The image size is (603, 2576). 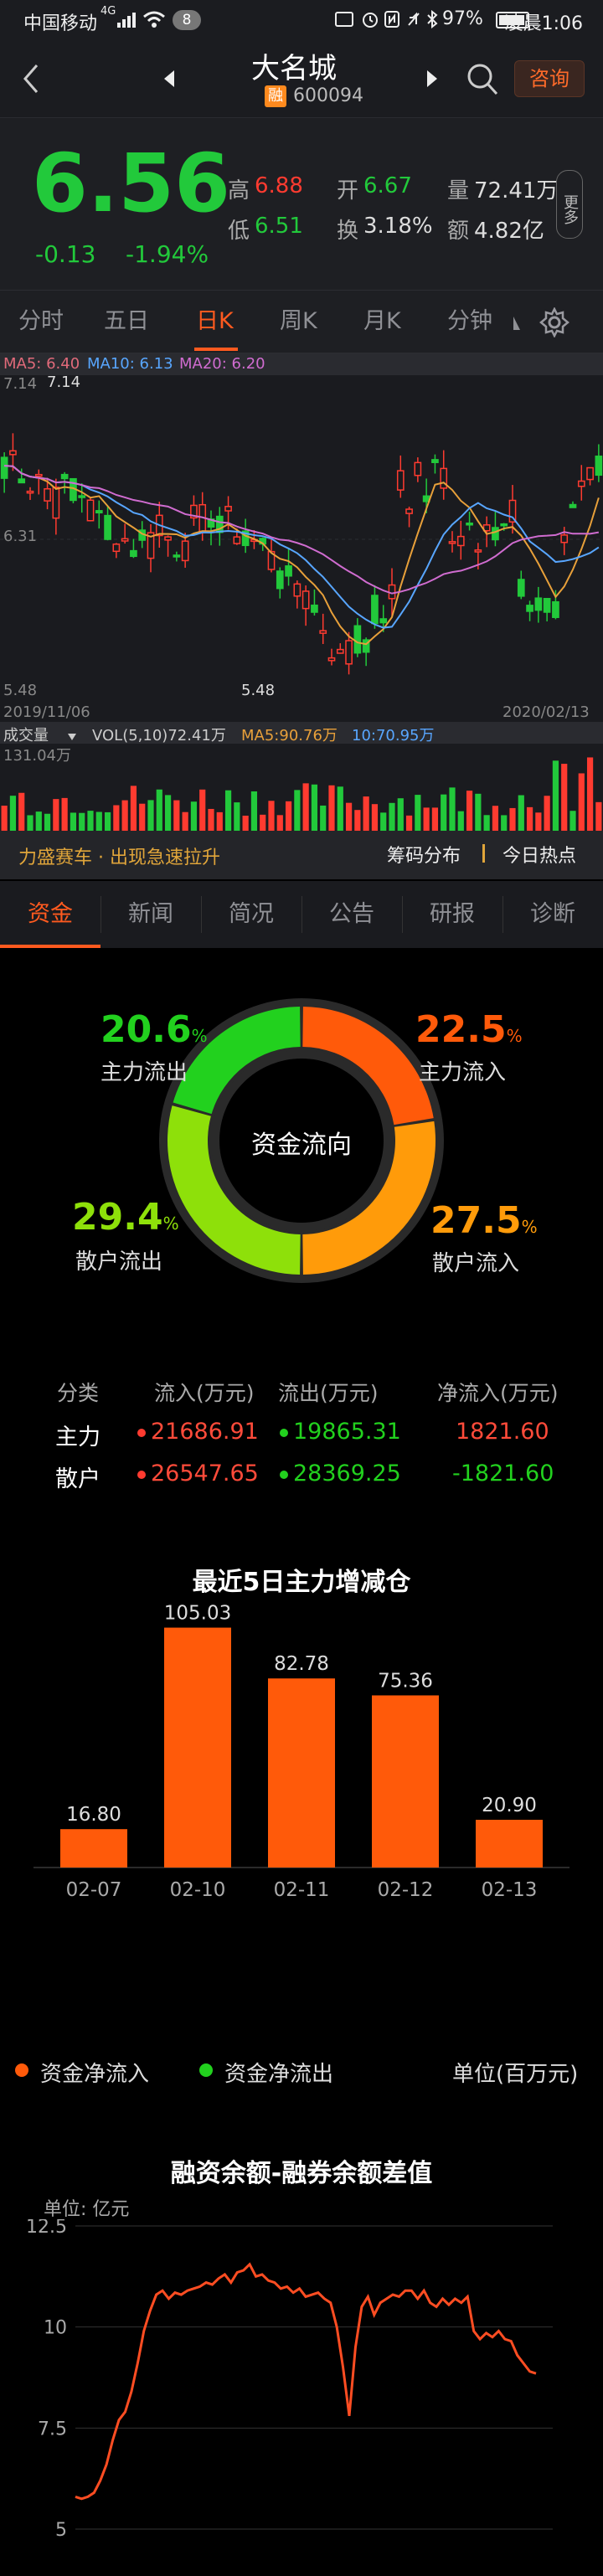 I want to click on tab-diagnosis: 诊断, so click(x=552, y=914).